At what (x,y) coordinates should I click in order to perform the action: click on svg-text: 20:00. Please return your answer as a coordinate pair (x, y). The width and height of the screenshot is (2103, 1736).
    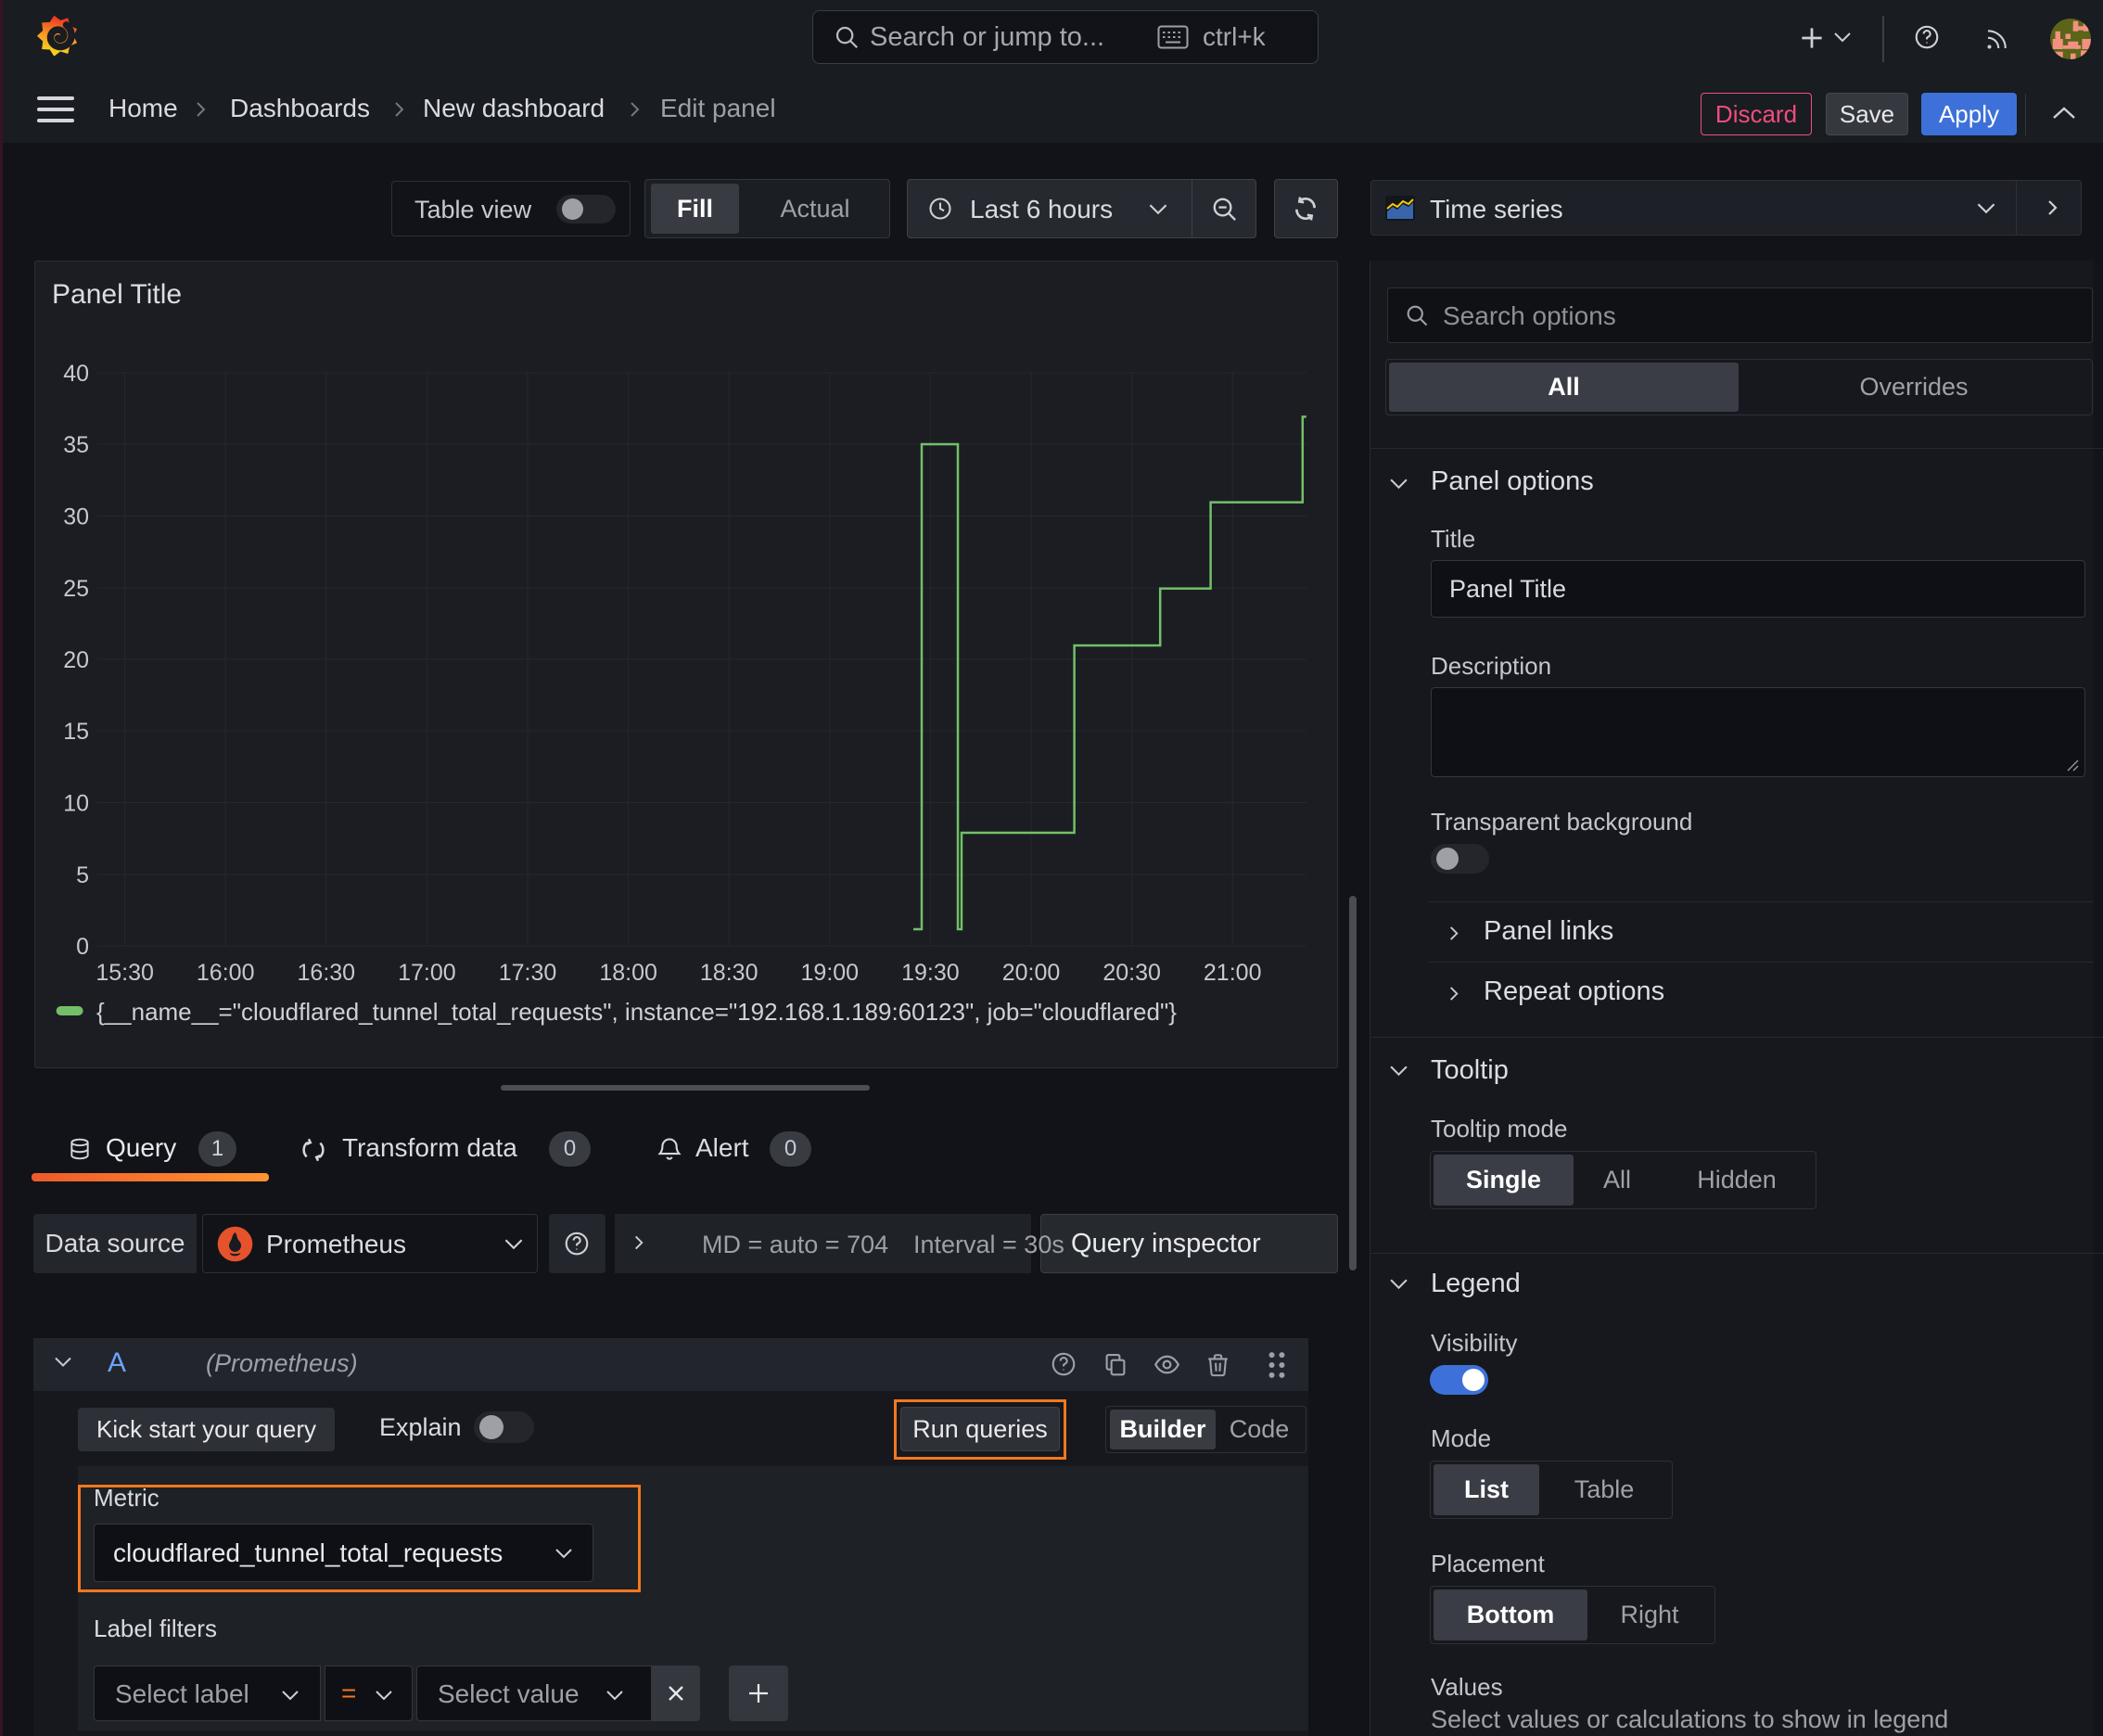
    Looking at the image, I should click on (1031, 973).